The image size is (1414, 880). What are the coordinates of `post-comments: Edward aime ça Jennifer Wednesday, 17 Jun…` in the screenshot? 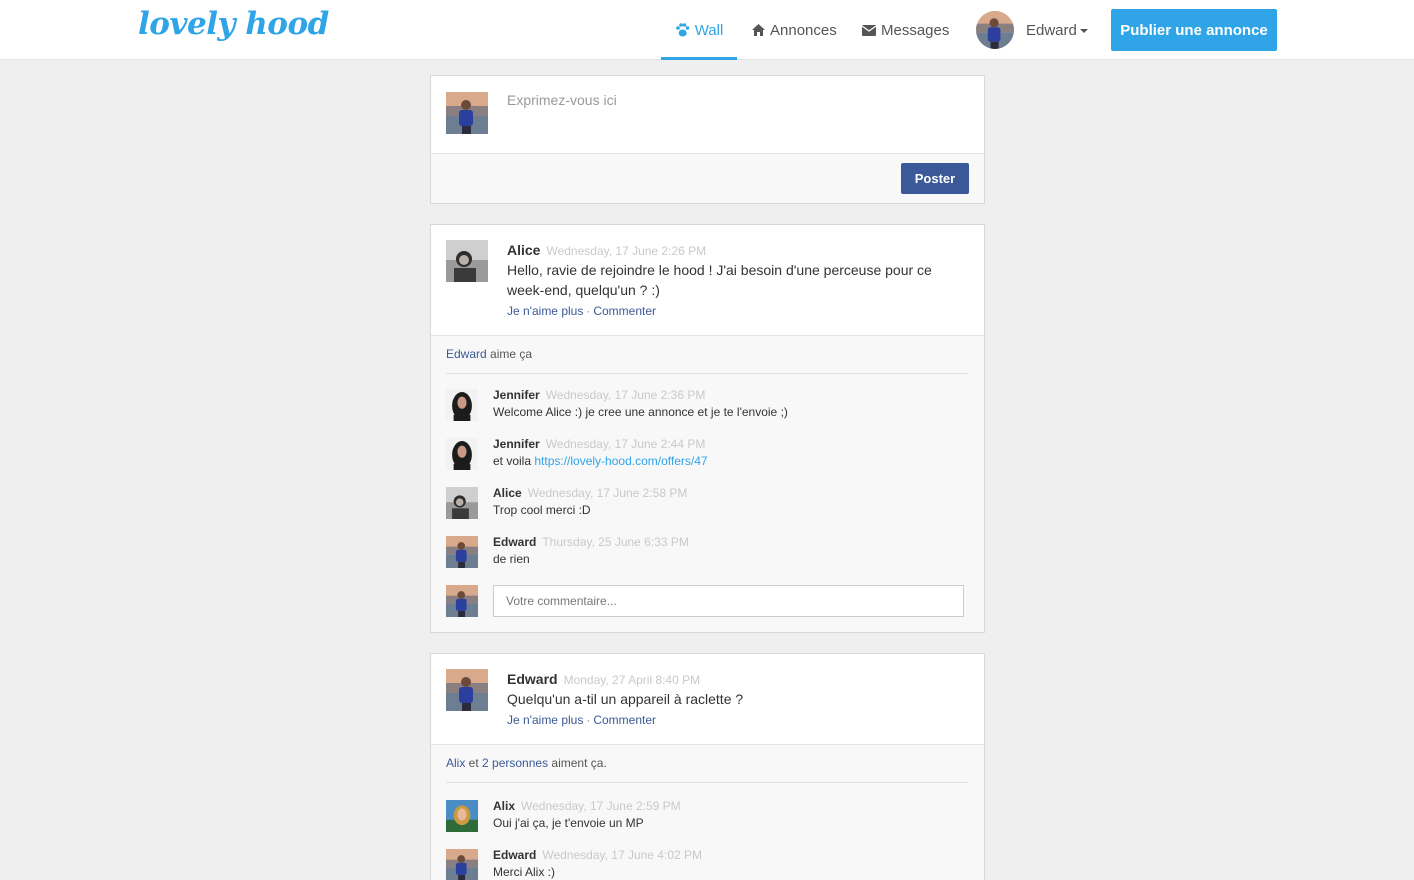 It's located at (707, 483).